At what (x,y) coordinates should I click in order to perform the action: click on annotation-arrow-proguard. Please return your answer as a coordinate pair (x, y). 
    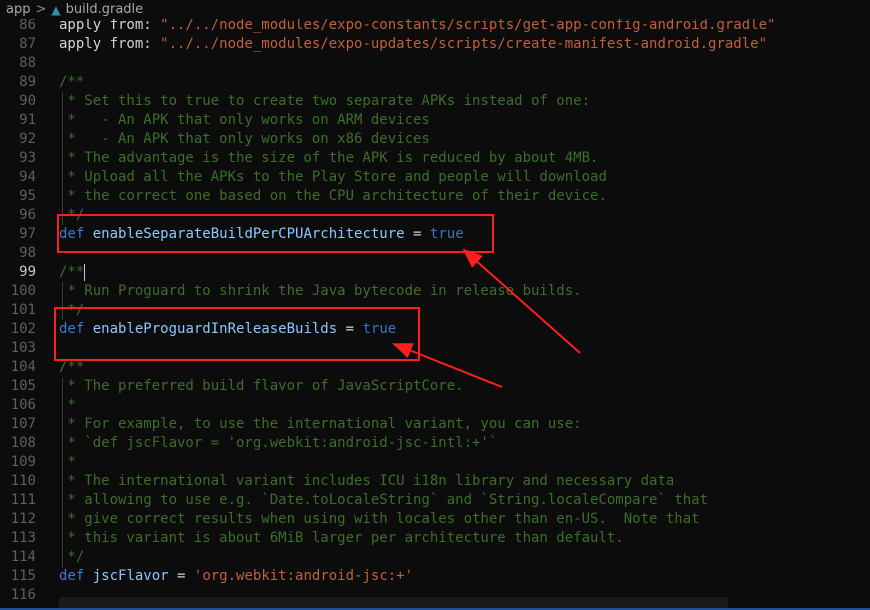
    Looking at the image, I should click on (447, 365).